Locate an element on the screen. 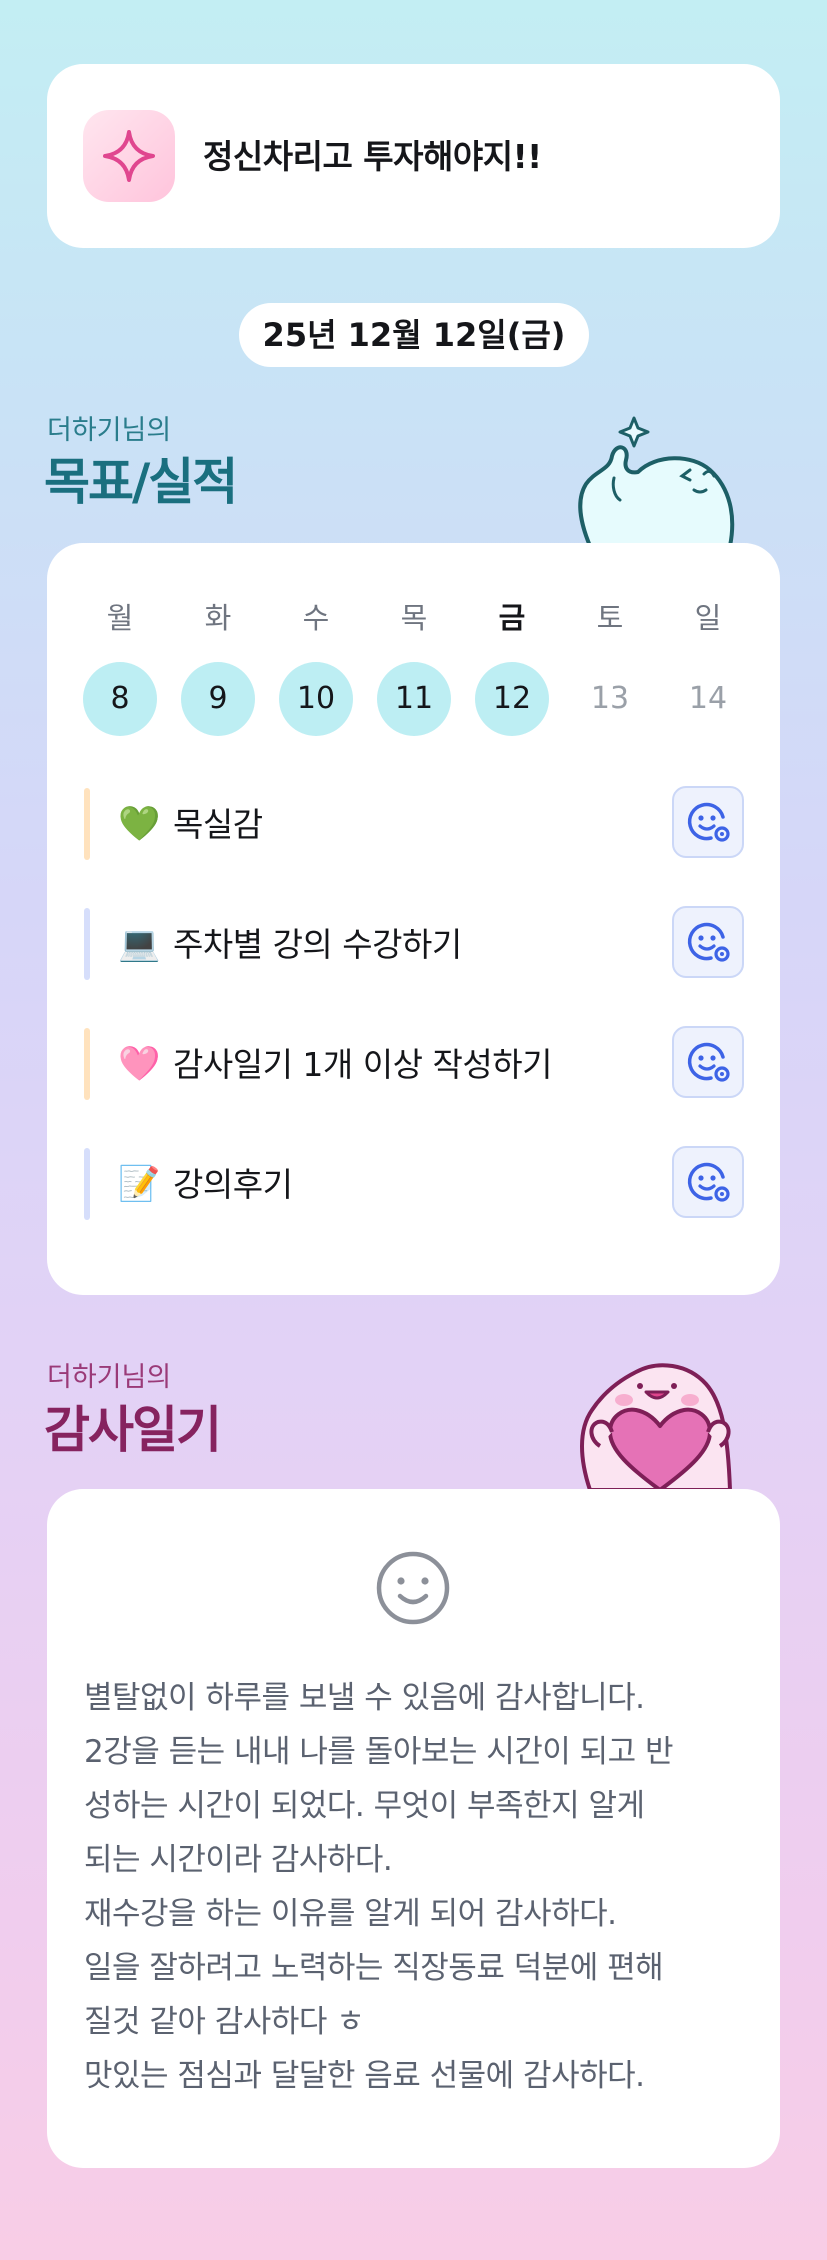  weekday-label-selected: 금 is located at coordinates (512, 618).